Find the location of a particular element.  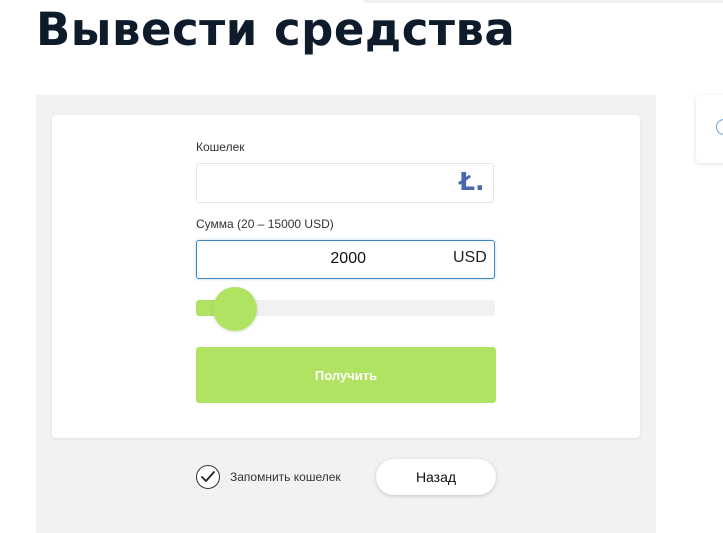

page-title: Вывести средства is located at coordinates (276, 29).